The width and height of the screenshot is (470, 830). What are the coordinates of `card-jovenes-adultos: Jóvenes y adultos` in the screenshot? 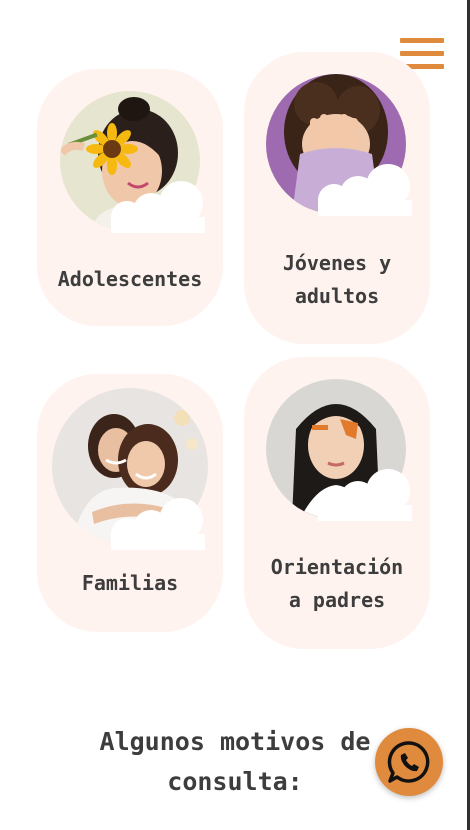 It's located at (337, 198).